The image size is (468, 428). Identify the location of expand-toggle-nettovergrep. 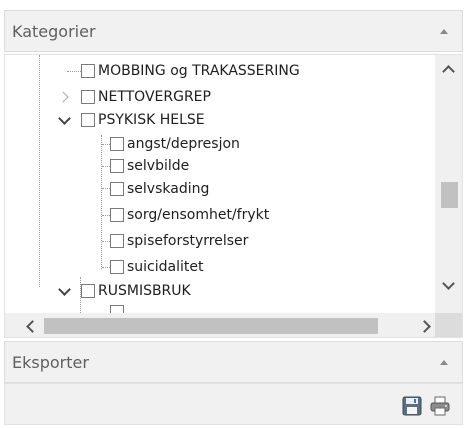
(63, 97).